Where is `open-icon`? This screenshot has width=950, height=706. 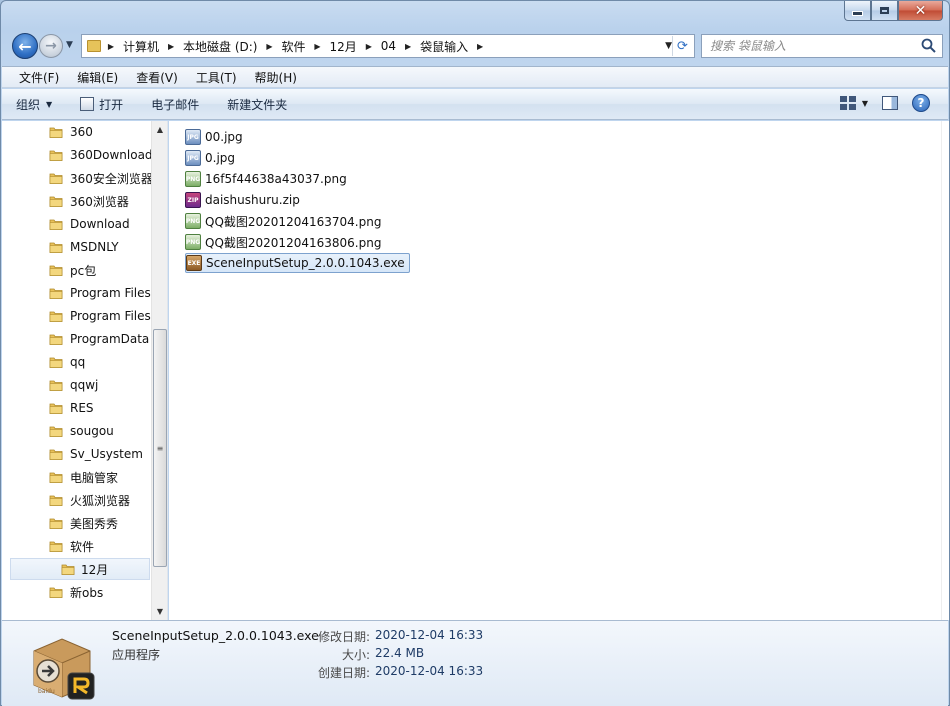 open-icon is located at coordinates (87, 104).